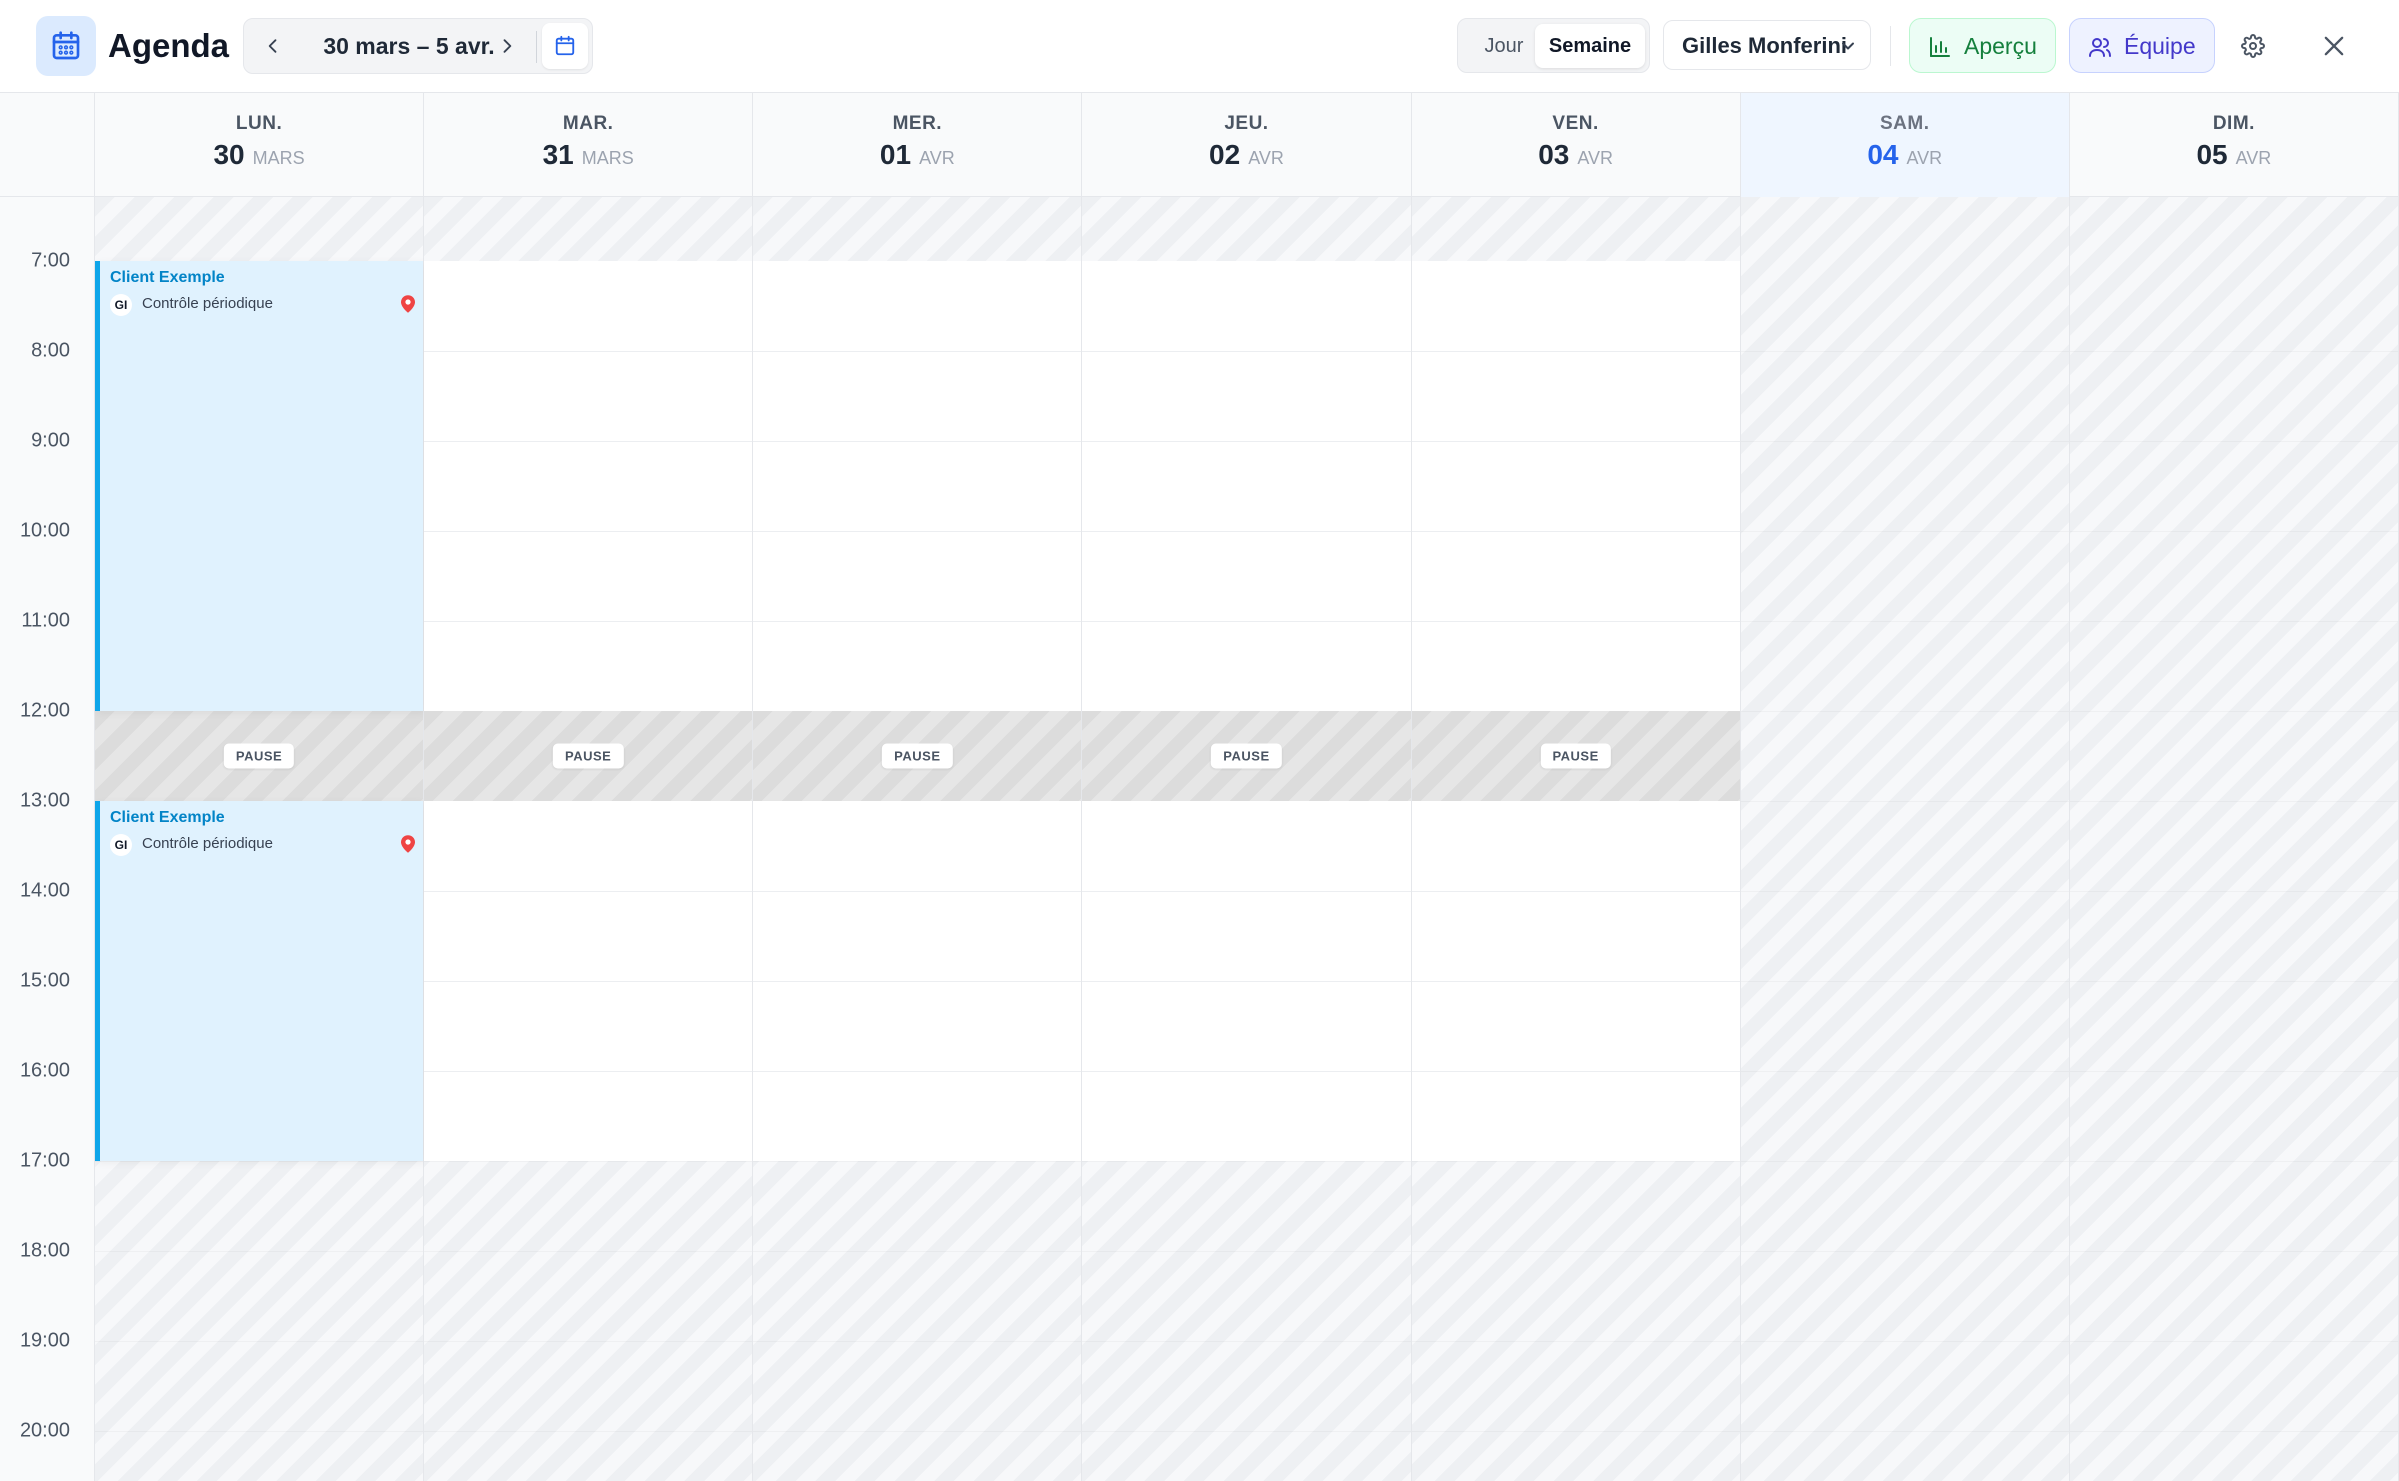  What do you see at coordinates (1576, 145) in the screenshot?
I see `day-header: VEN. 03 AVR` at bounding box center [1576, 145].